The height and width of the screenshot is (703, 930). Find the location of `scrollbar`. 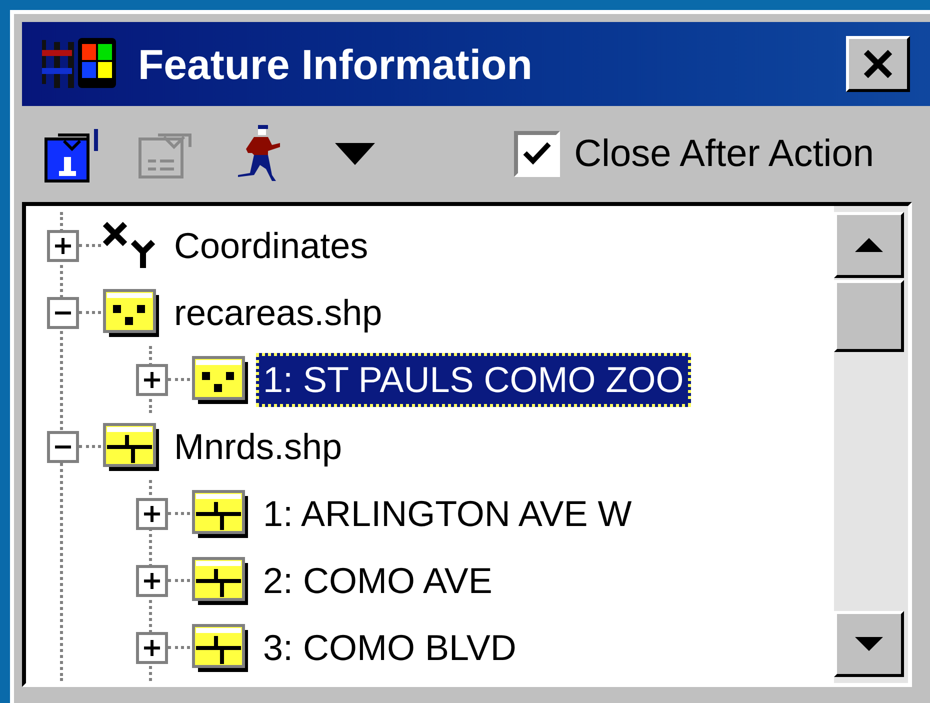

scrollbar is located at coordinates (871, 444).